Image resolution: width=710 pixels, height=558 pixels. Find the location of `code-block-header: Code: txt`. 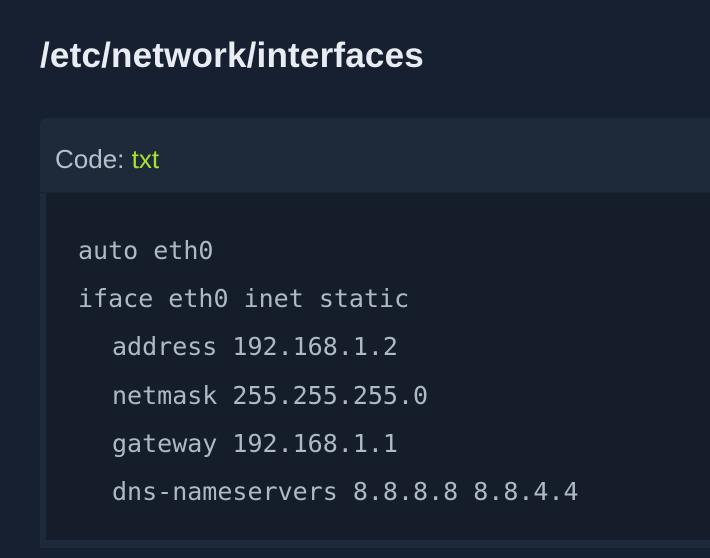

code-block-header: Code: txt is located at coordinates (375, 155).